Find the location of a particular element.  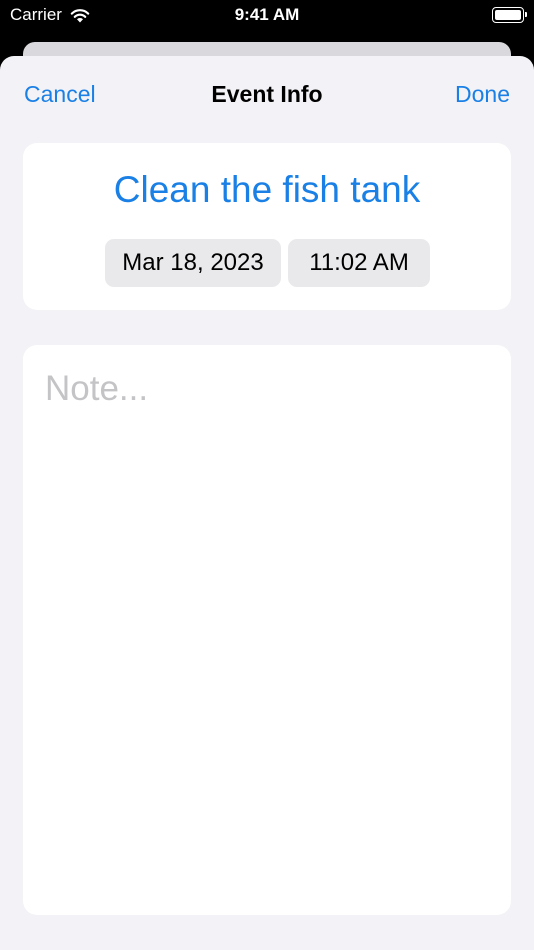

battery-fill is located at coordinates (508, 15).